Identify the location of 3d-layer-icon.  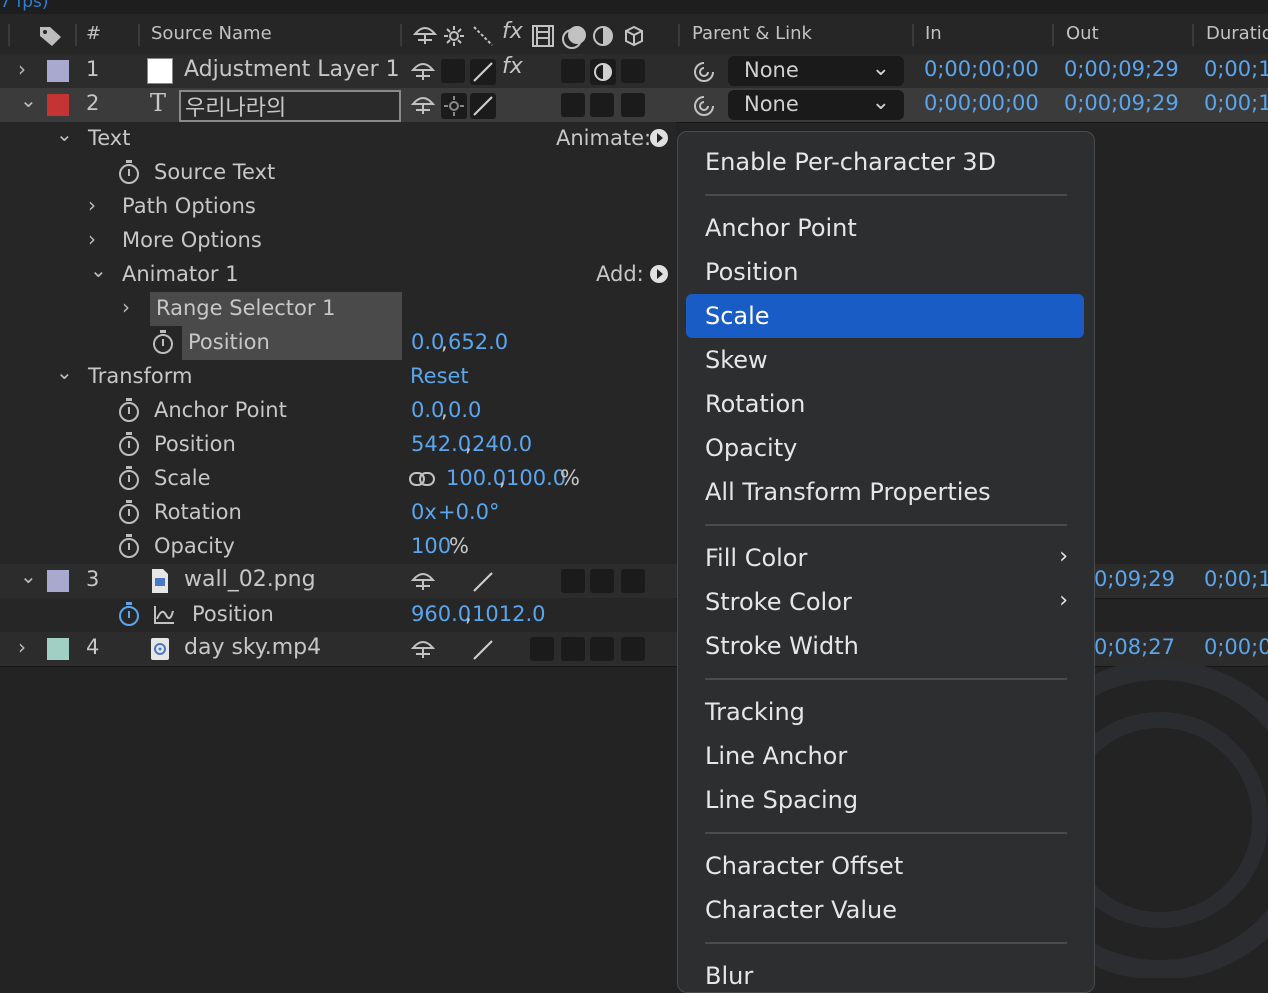
(634, 36).